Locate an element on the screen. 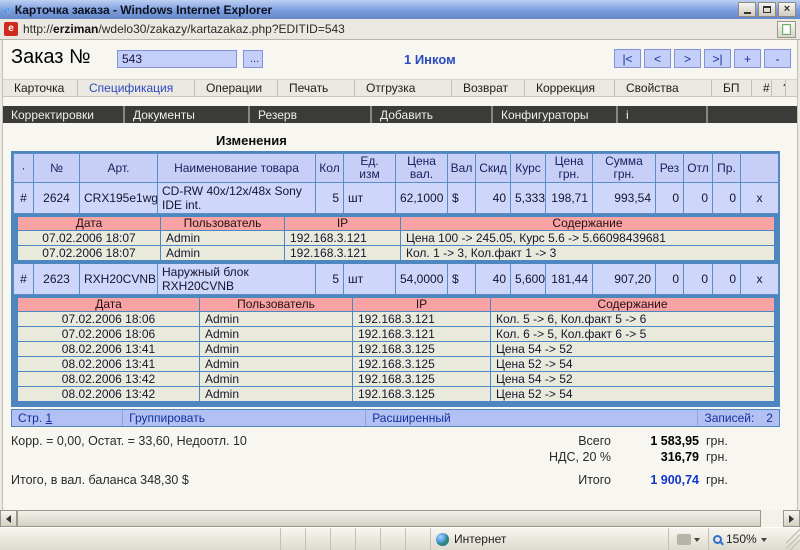 The height and width of the screenshot is (550, 800). page-1-link: 1 is located at coordinates (49, 418).